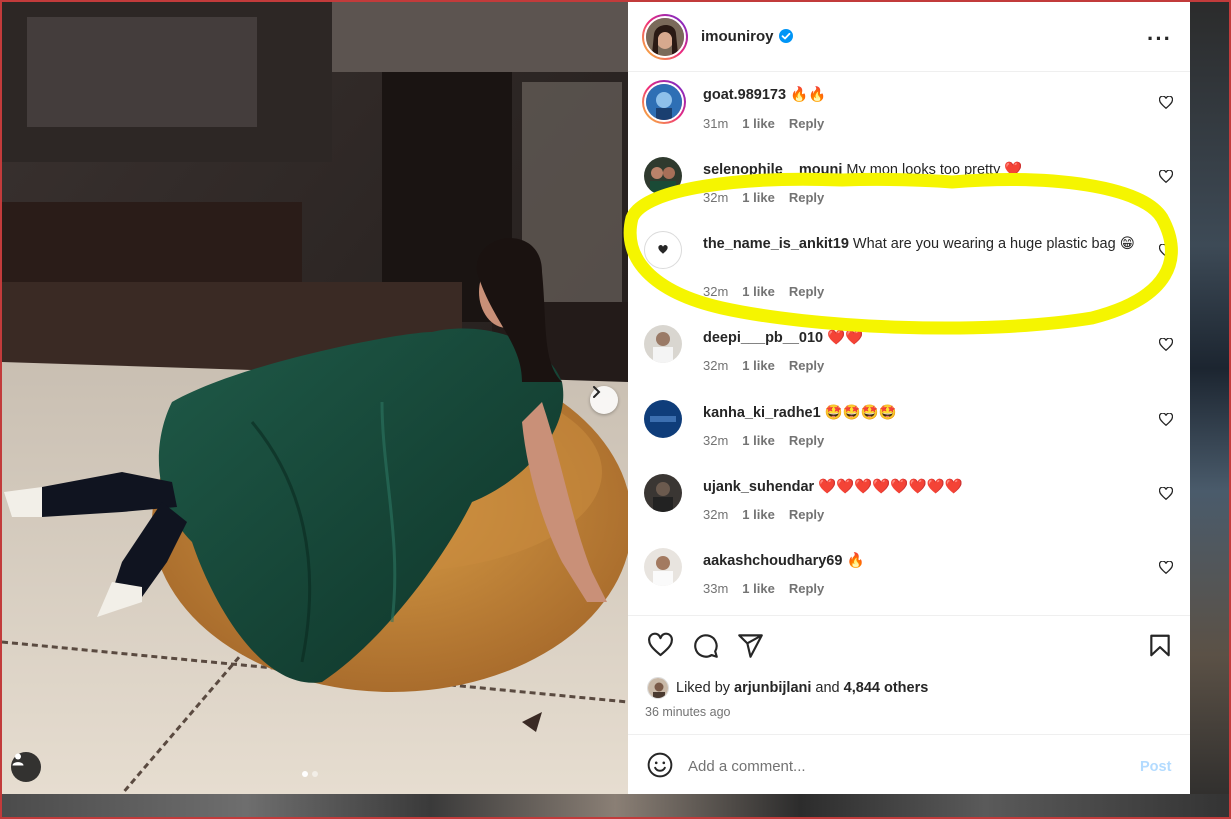 Image resolution: width=1231 pixels, height=819 pixels. I want to click on comment-time: 33m, so click(715, 588).